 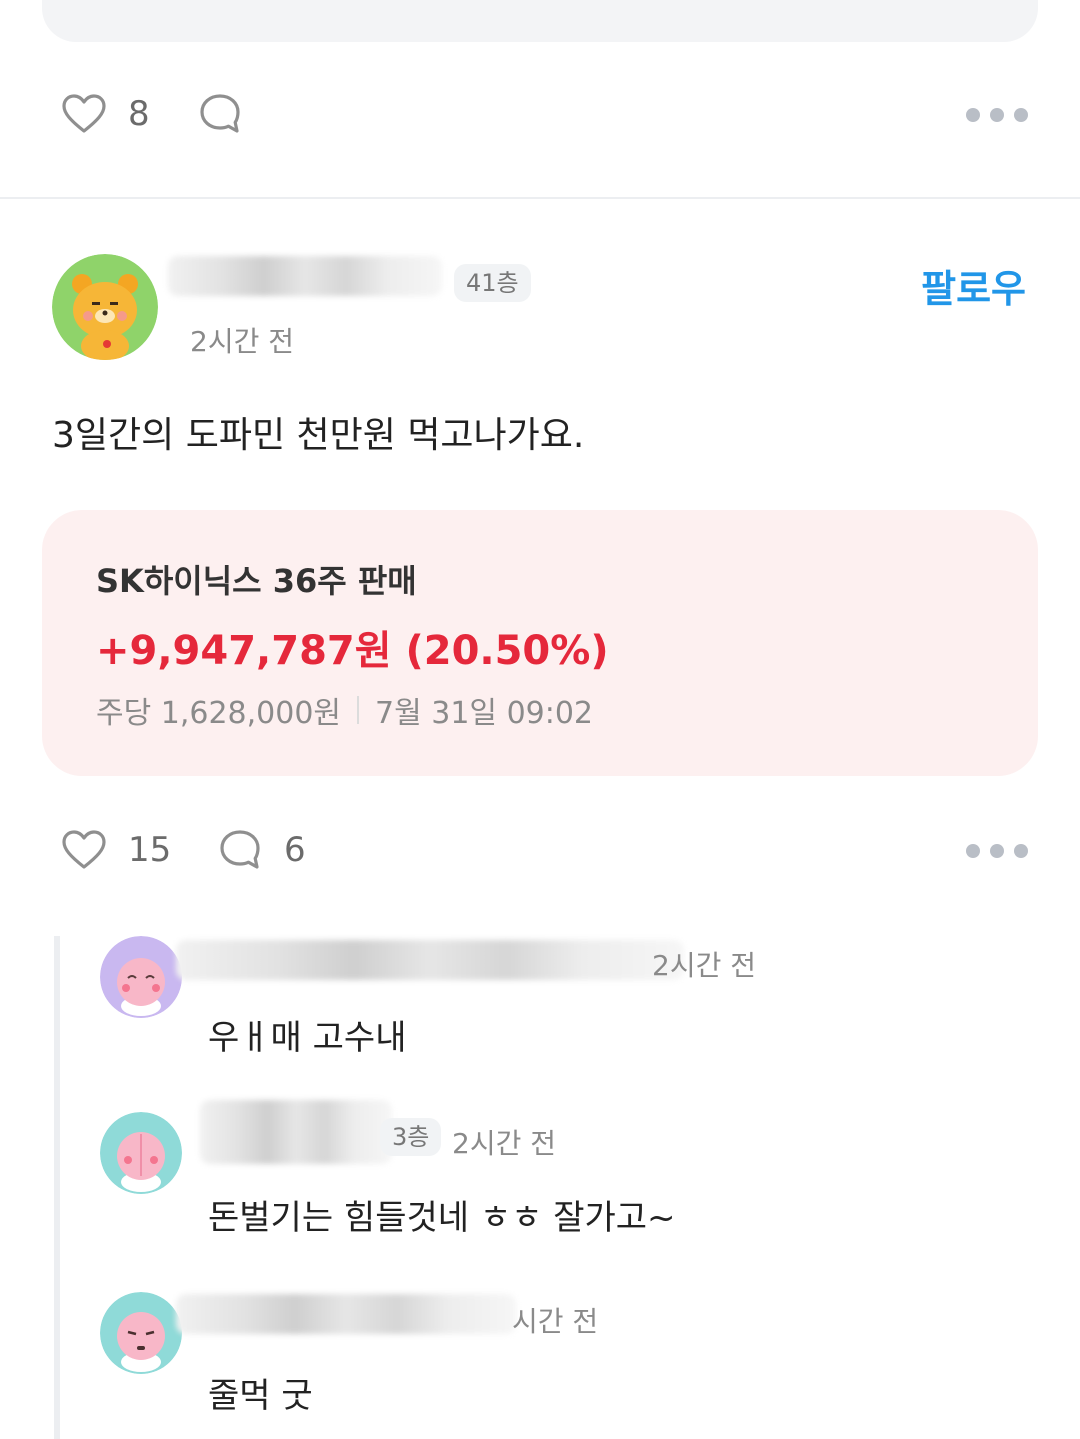 What do you see at coordinates (115, 850) in the screenshot?
I see `like-button: 15` at bounding box center [115, 850].